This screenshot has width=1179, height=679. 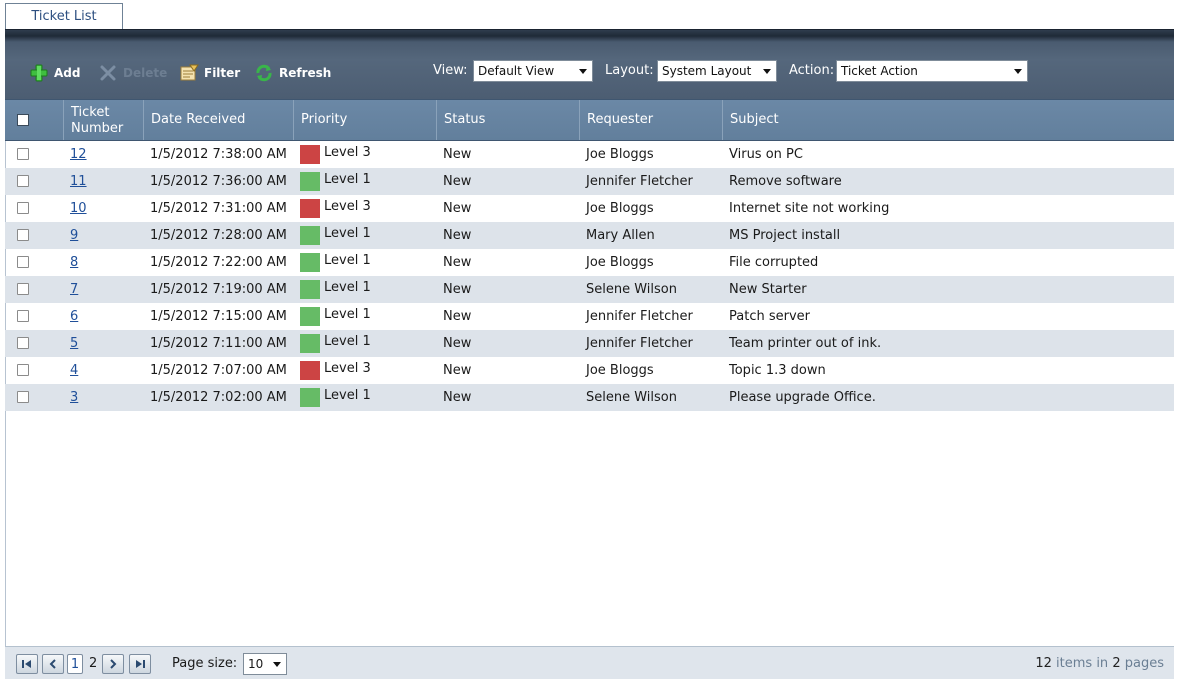 What do you see at coordinates (78, 208) in the screenshot?
I see `ticket-number-link: 10` at bounding box center [78, 208].